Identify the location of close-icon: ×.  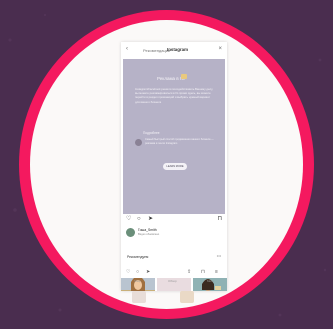
(220, 49).